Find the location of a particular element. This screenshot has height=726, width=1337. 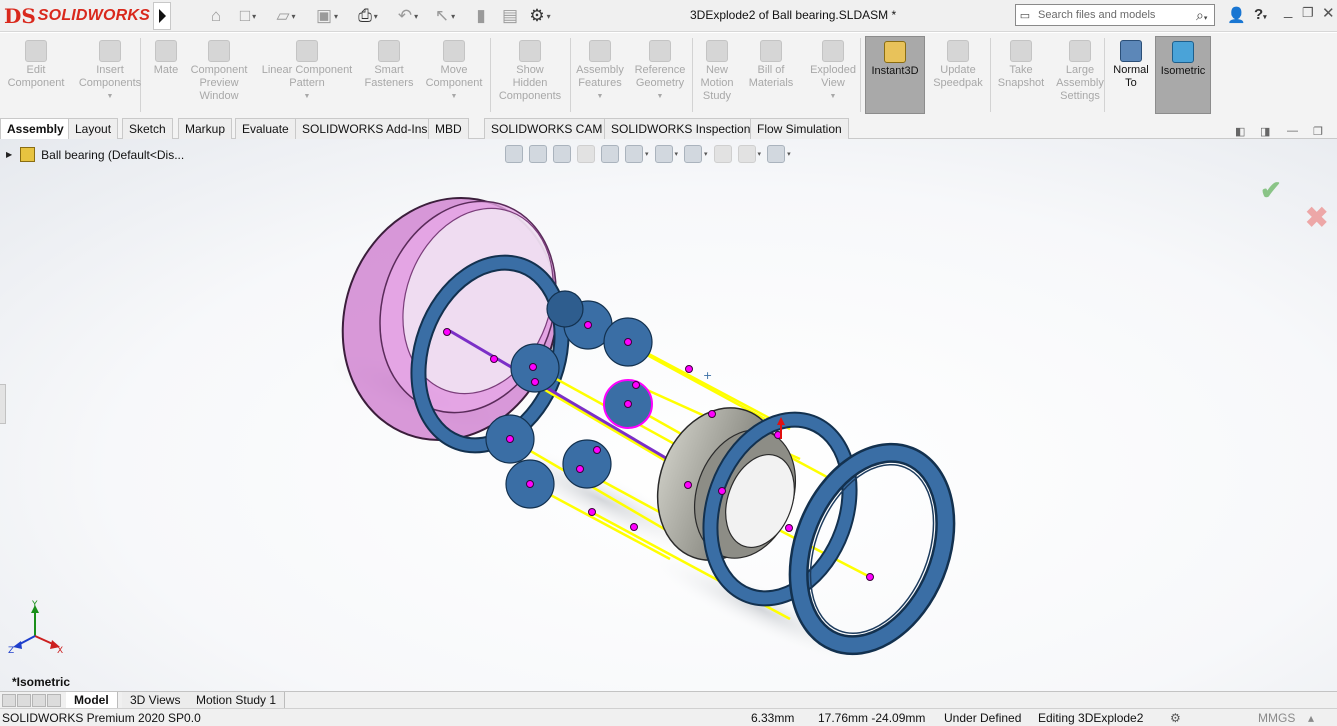

confirm-checkmark-icon: ✔ is located at coordinates (1271, 190).